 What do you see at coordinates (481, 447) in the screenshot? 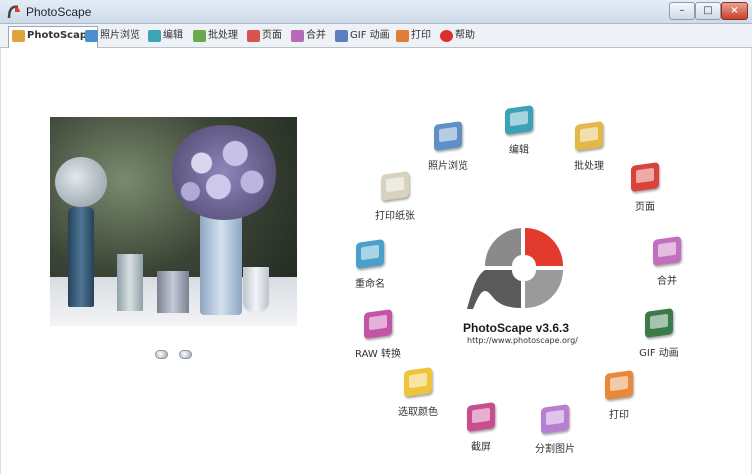
I see `menu-label: 截屏` at bounding box center [481, 447].